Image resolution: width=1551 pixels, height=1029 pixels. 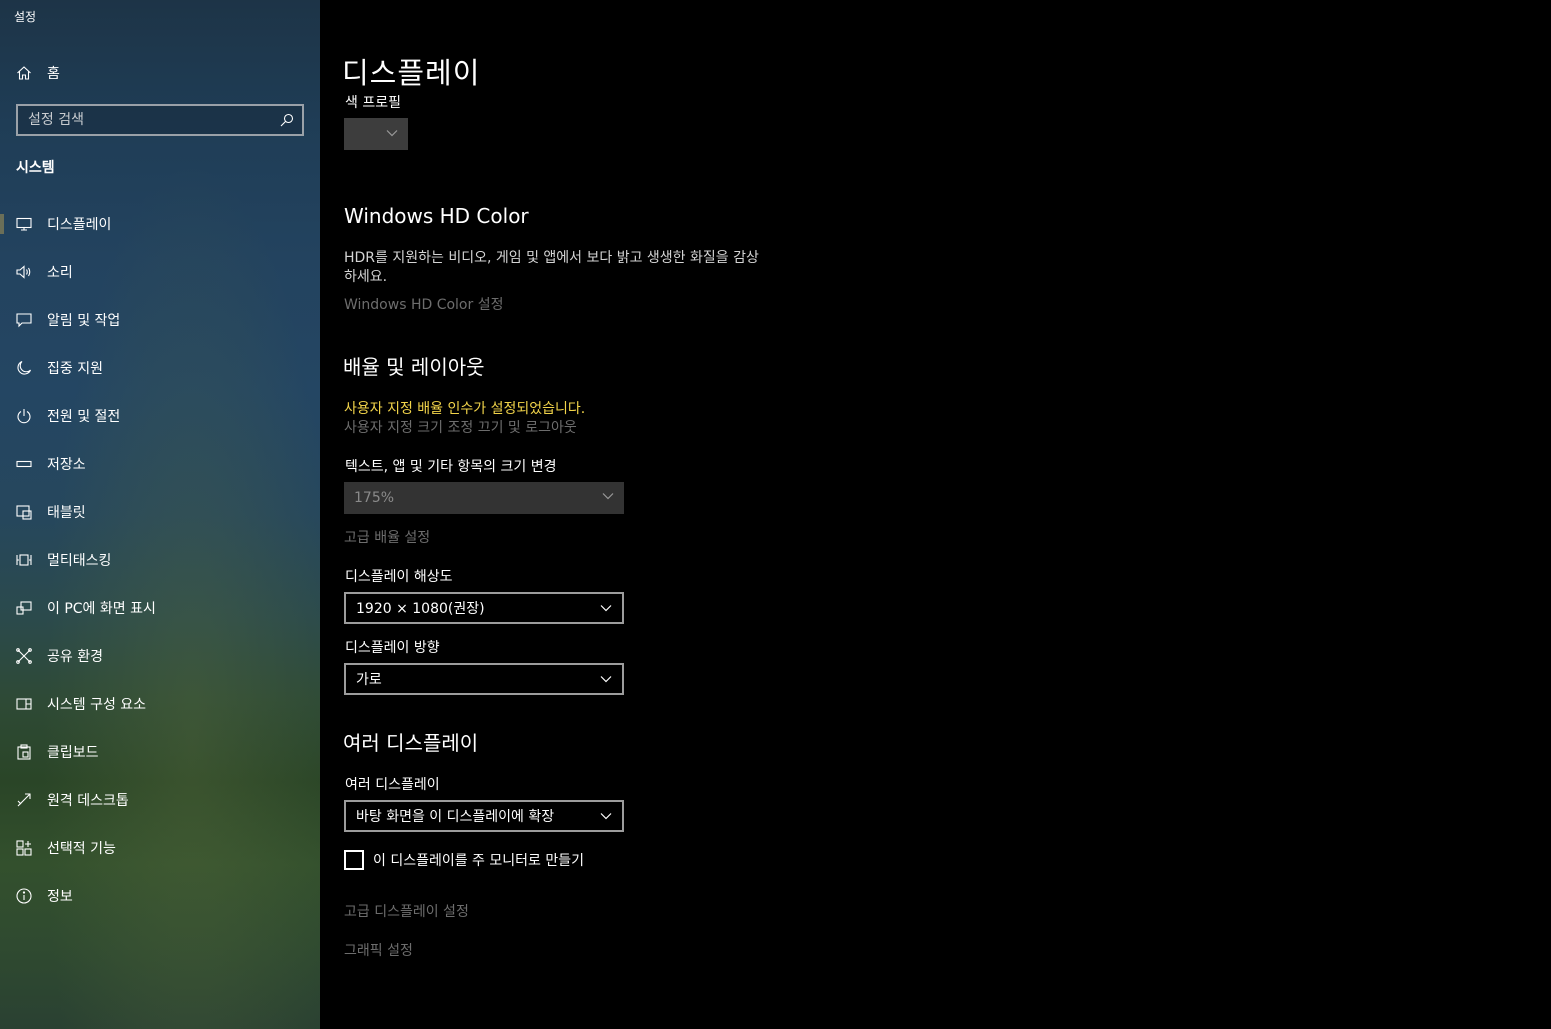 I want to click on sidebar-item-shared-experiences: 공유 환경, so click(x=160, y=656).